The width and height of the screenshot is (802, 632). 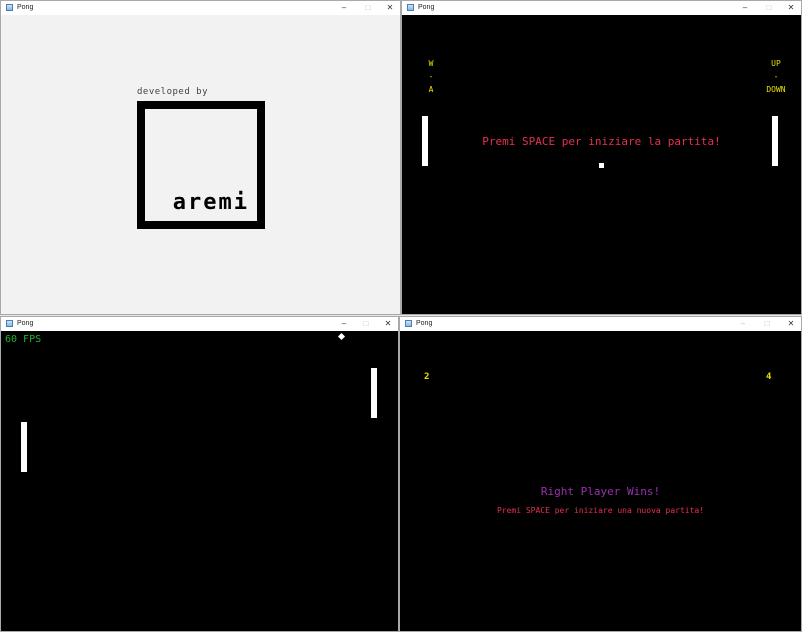 I want to click on left-score: 2, so click(x=427, y=377).